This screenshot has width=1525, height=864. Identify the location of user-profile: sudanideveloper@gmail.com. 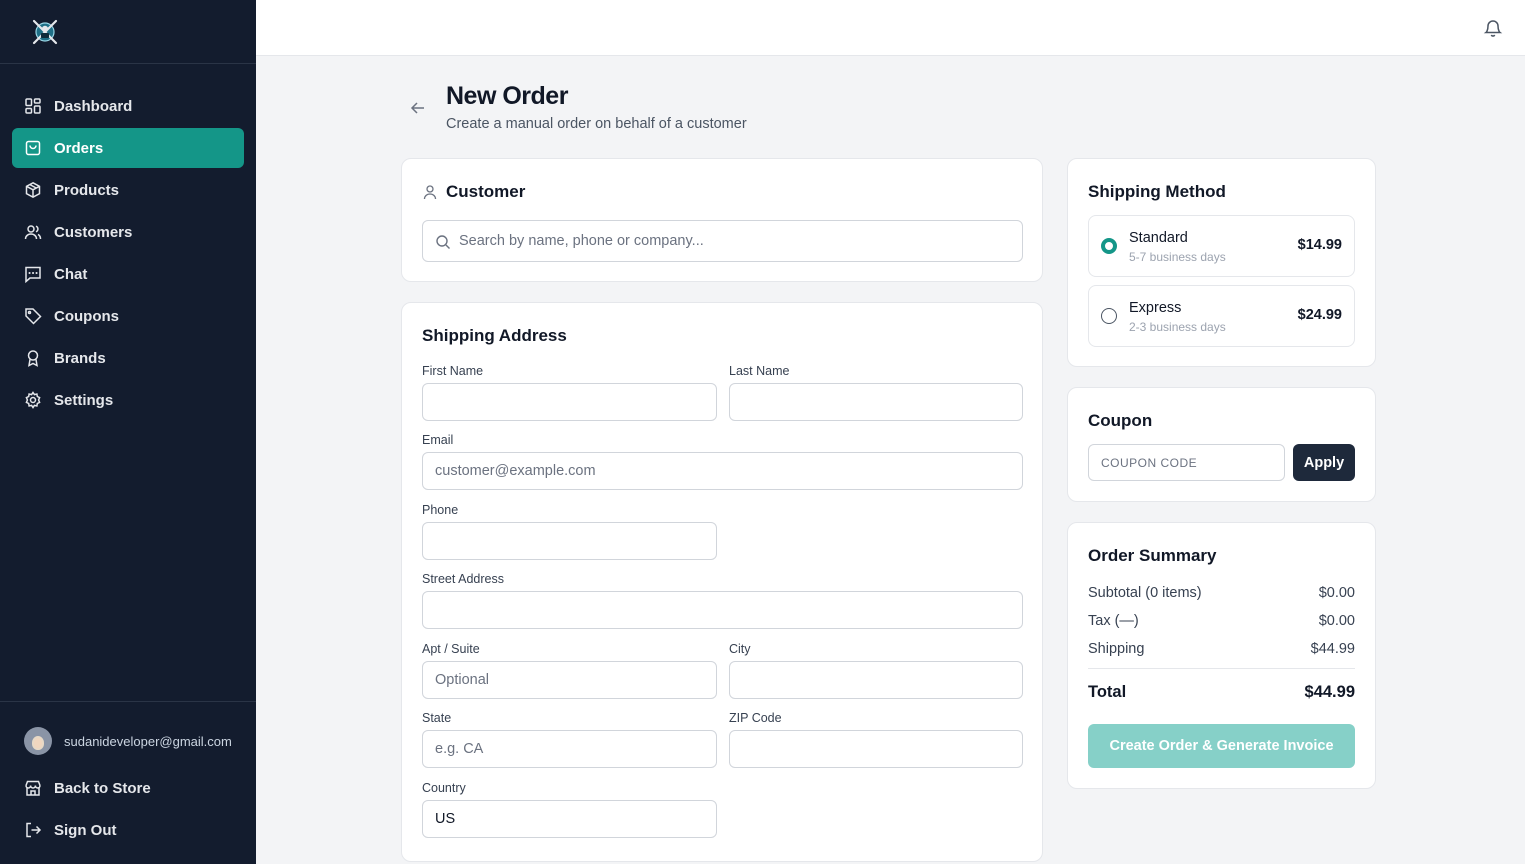
(128, 741).